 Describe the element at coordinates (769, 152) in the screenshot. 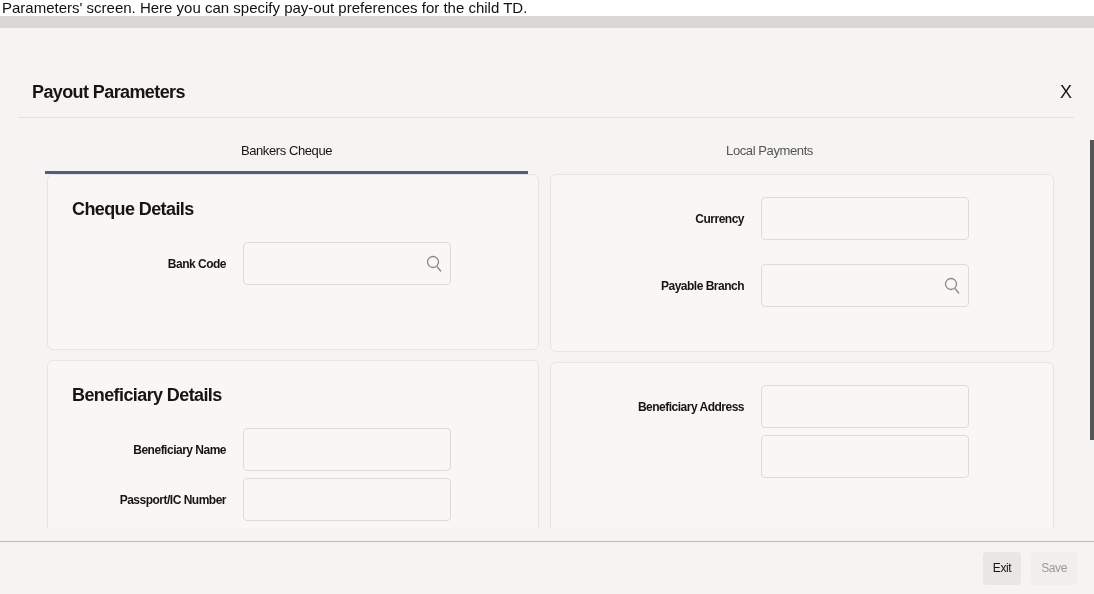

I see `tab: Local Payments` at that location.